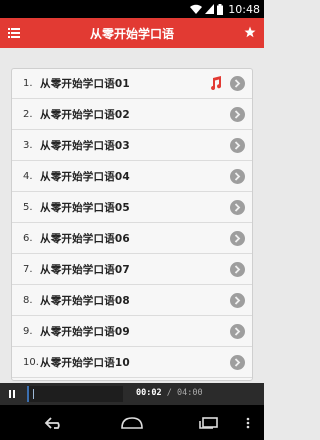  What do you see at coordinates (33, 394) in the screenshot?
I see `progress-handle` at bounding box center [33, 394].